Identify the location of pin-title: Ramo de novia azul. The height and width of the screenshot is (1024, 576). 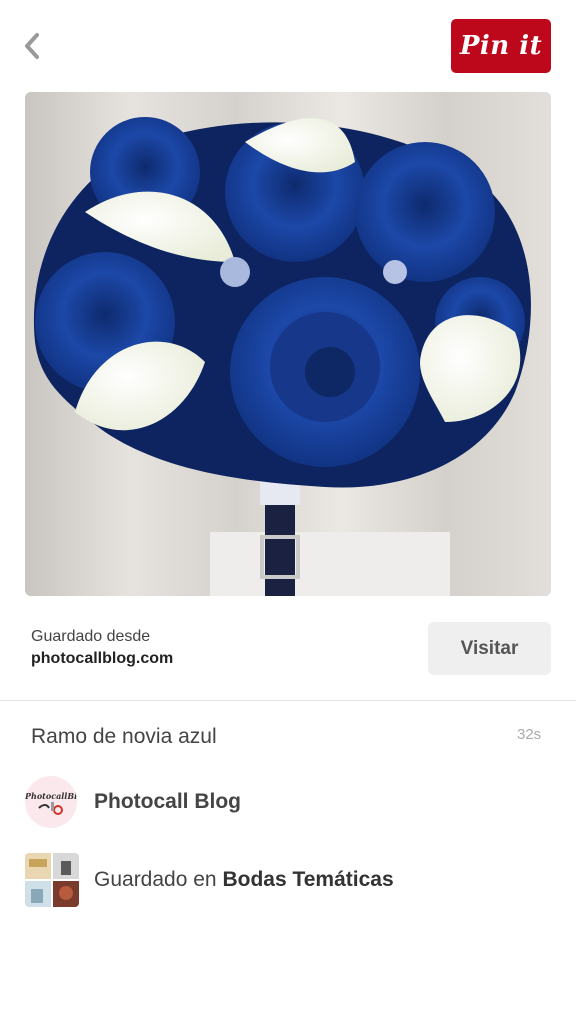
(124, 736).